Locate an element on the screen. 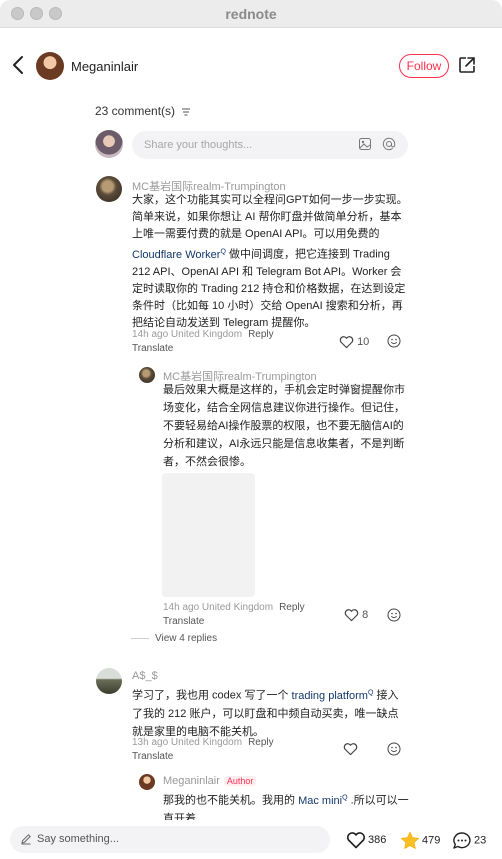 The width and height of the screenshot is (502, 859). author-badge: Author is located at coordinates (240, 781).